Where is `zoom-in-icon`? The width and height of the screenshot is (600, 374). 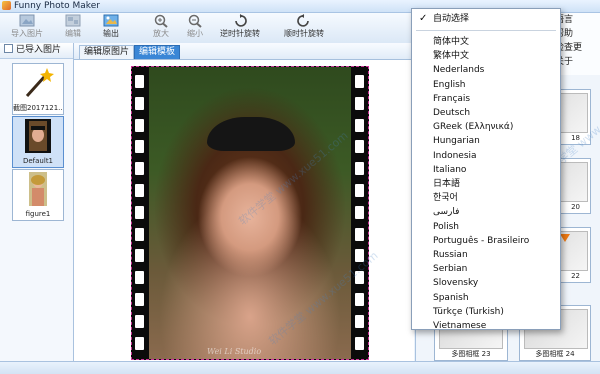
zoom-in-icon is located at coordinates (161, 21).